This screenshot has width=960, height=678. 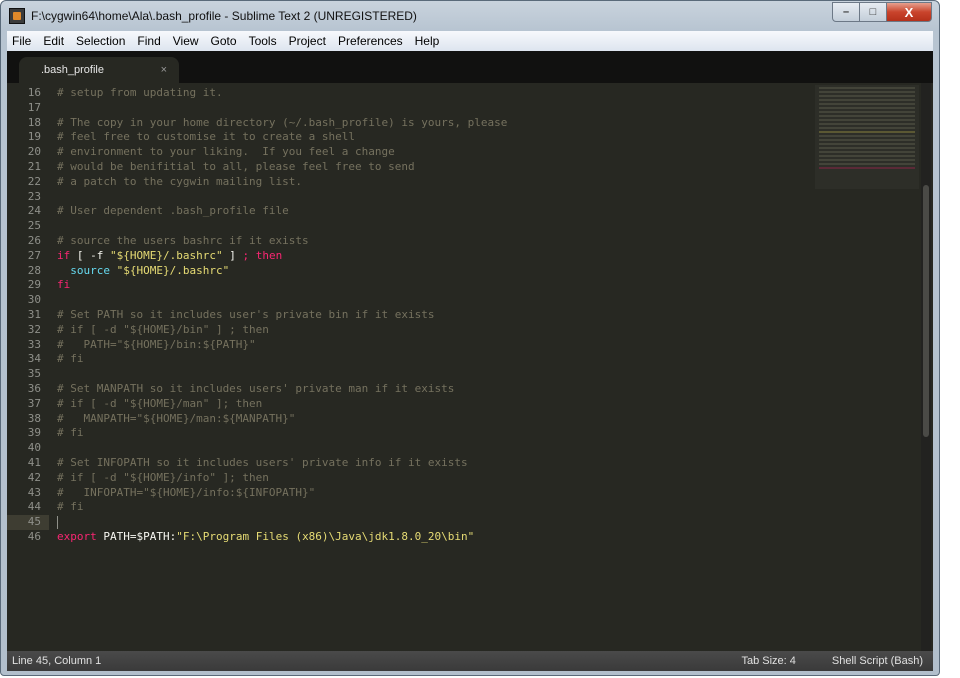 I want to click on menu-help: Help, so click(x=427, y=41).